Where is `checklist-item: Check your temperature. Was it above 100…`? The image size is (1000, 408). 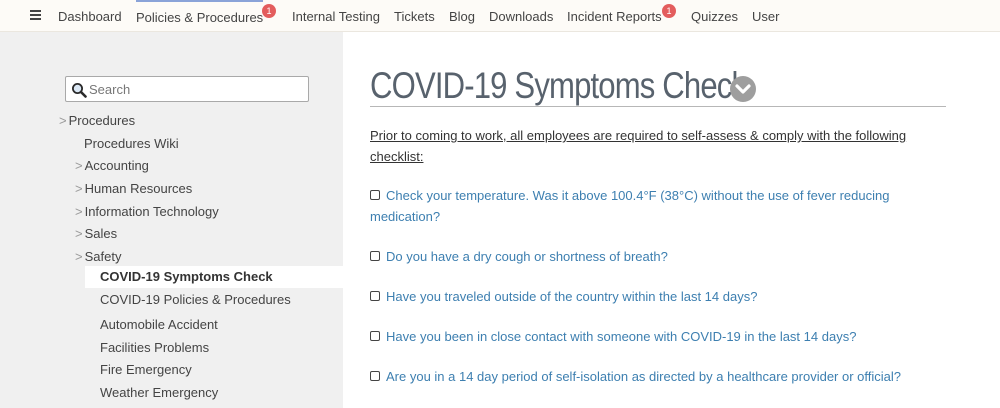 checklist-item: Check your temperature. Was it above 100… is located at coordinates (665, 206).